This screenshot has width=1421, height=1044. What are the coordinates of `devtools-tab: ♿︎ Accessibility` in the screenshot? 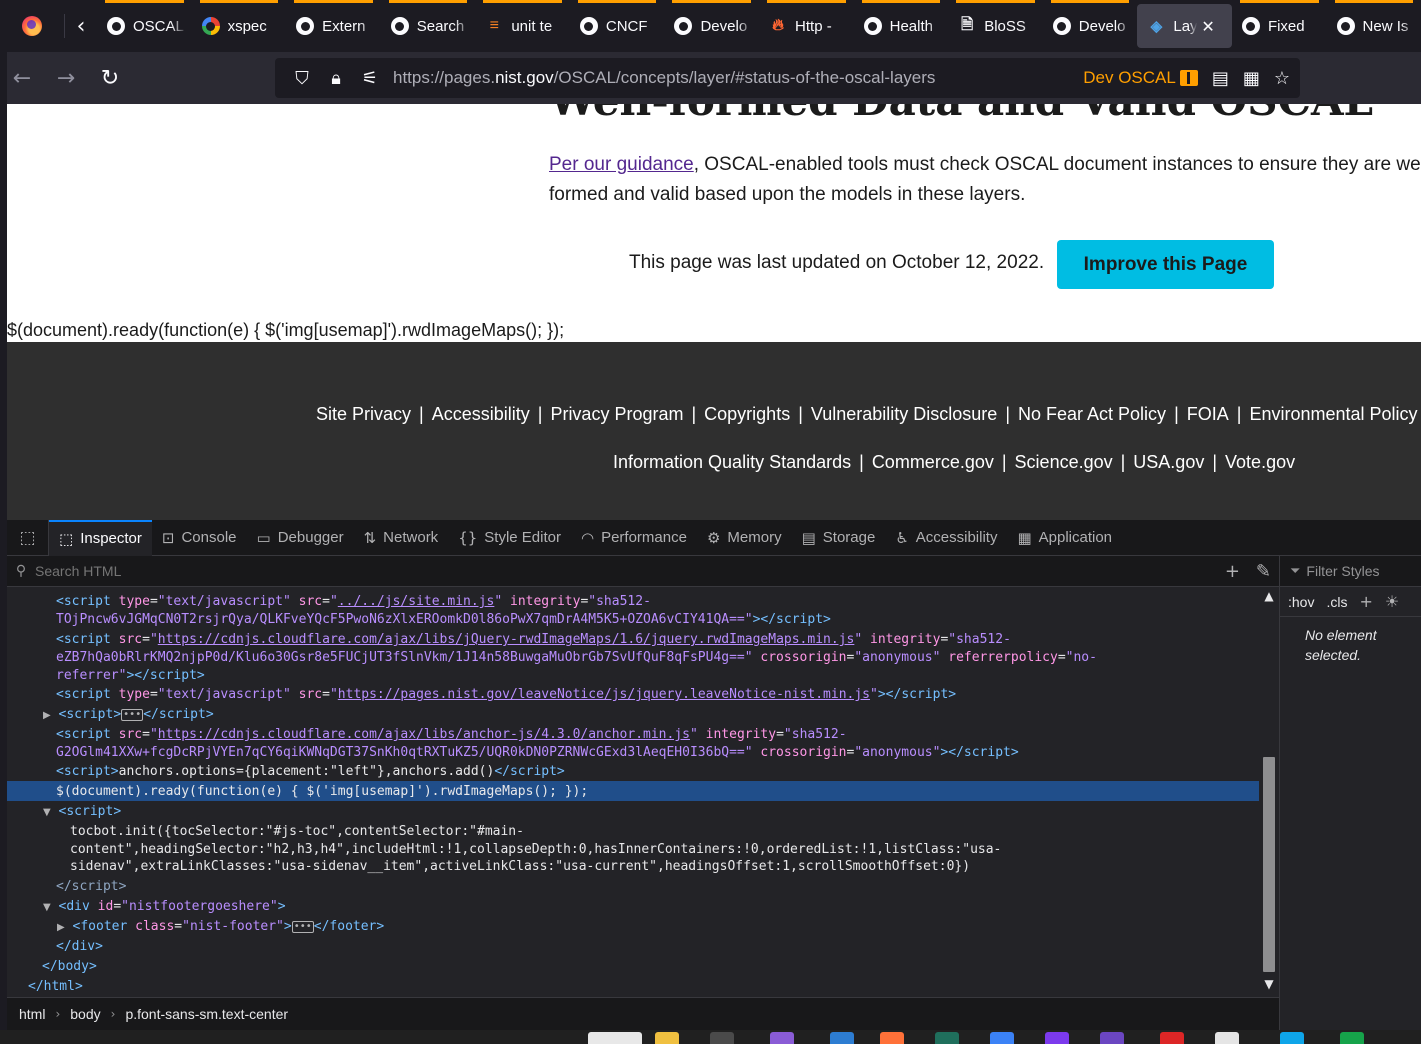 It's located at (946, 538).